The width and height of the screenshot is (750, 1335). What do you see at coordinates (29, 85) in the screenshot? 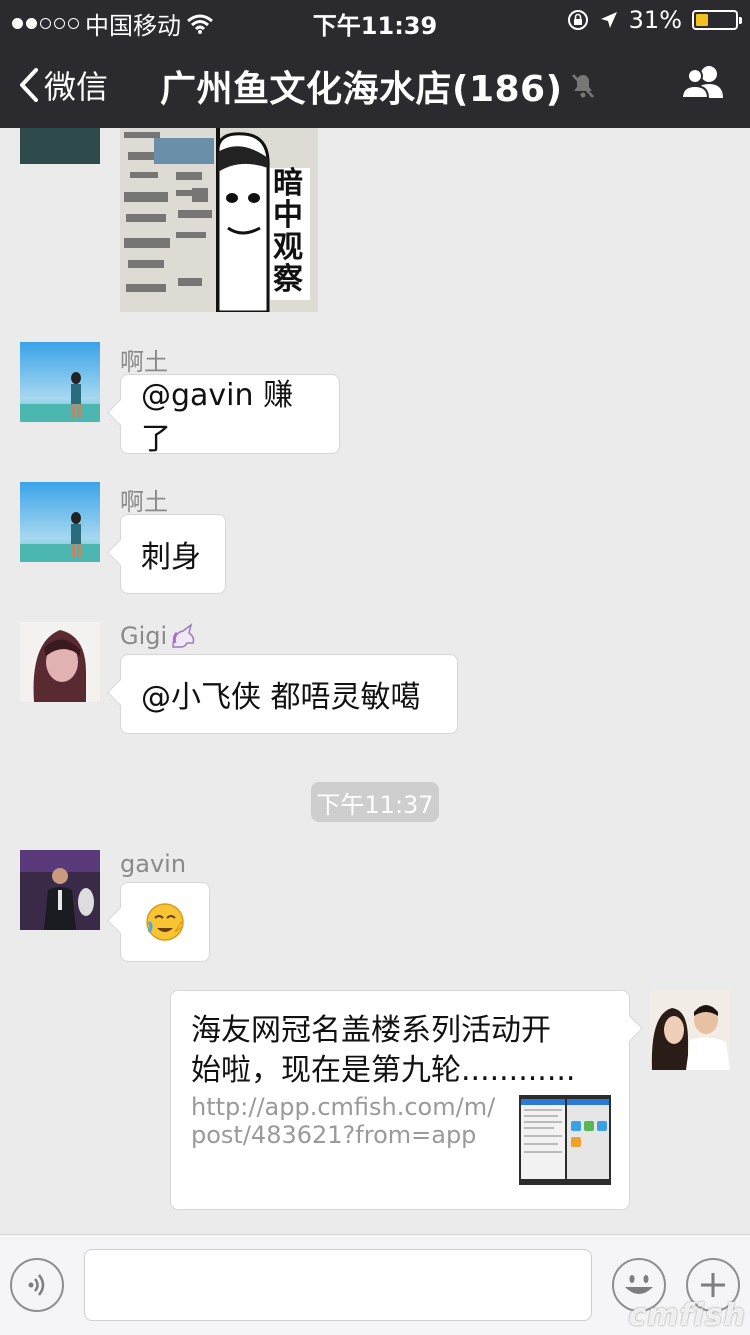
I see `chevron-left-icon` at bounding box center [29, 85].